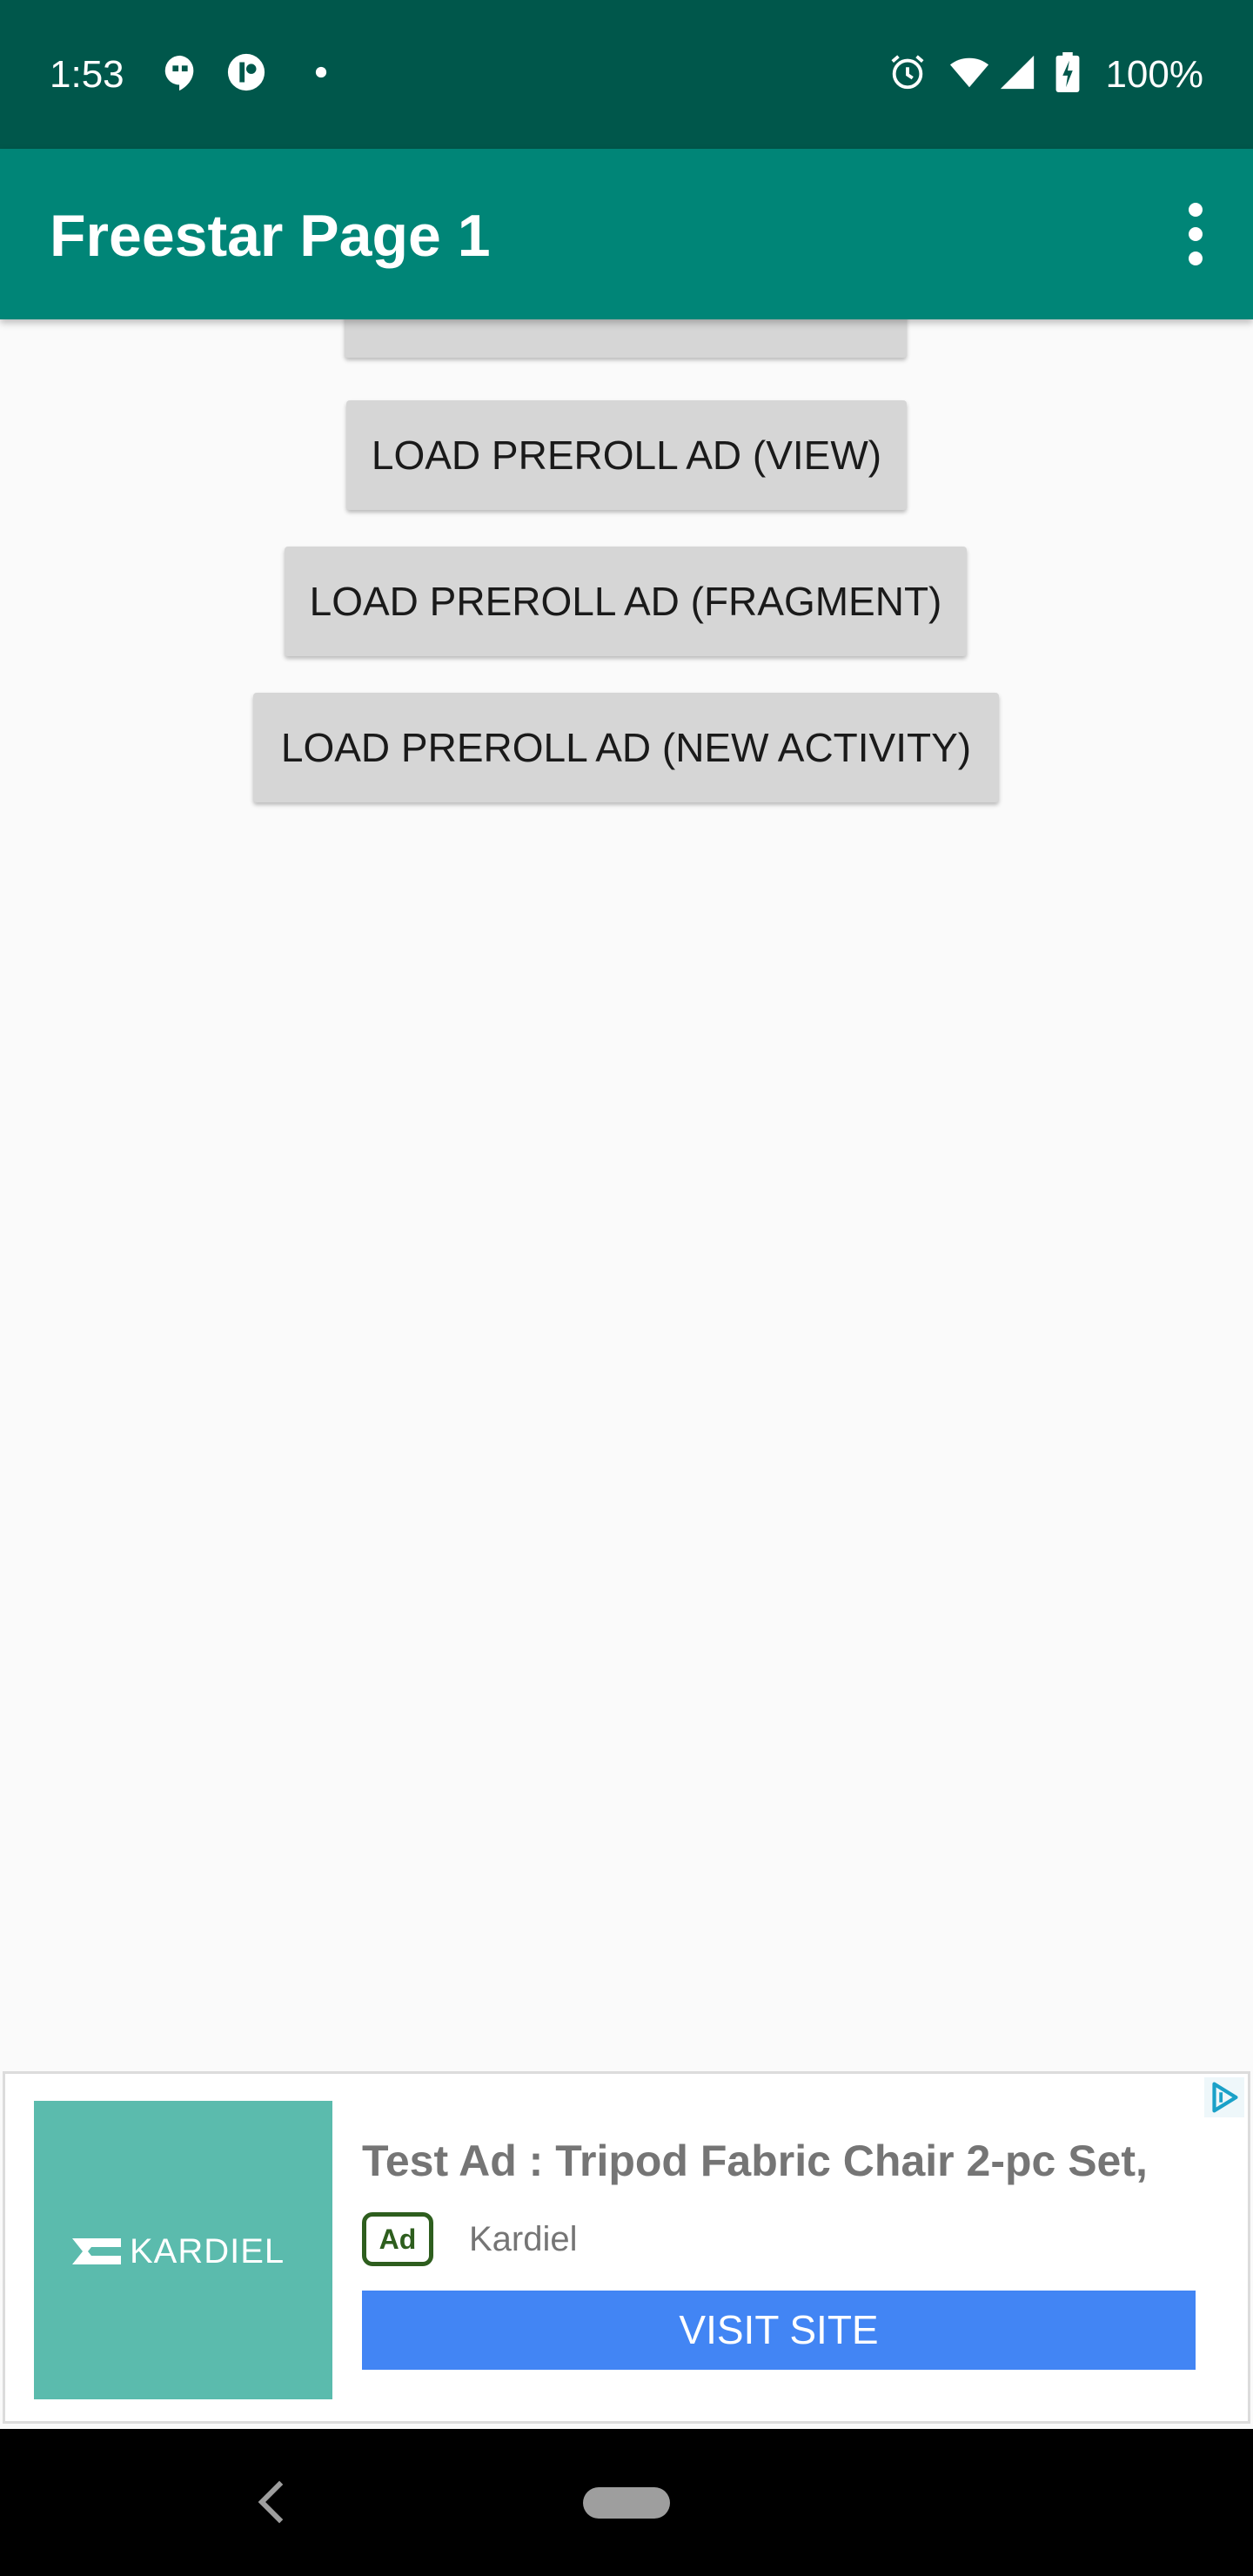 This screenshot has width=1253, height=2576. What do you see at coordinates (755, 2161) in the screenshot?
I see `ad-headline: Test Ad : Tripod Fabric Chair 2-pc Set,` at bounding box center [755, 2161].